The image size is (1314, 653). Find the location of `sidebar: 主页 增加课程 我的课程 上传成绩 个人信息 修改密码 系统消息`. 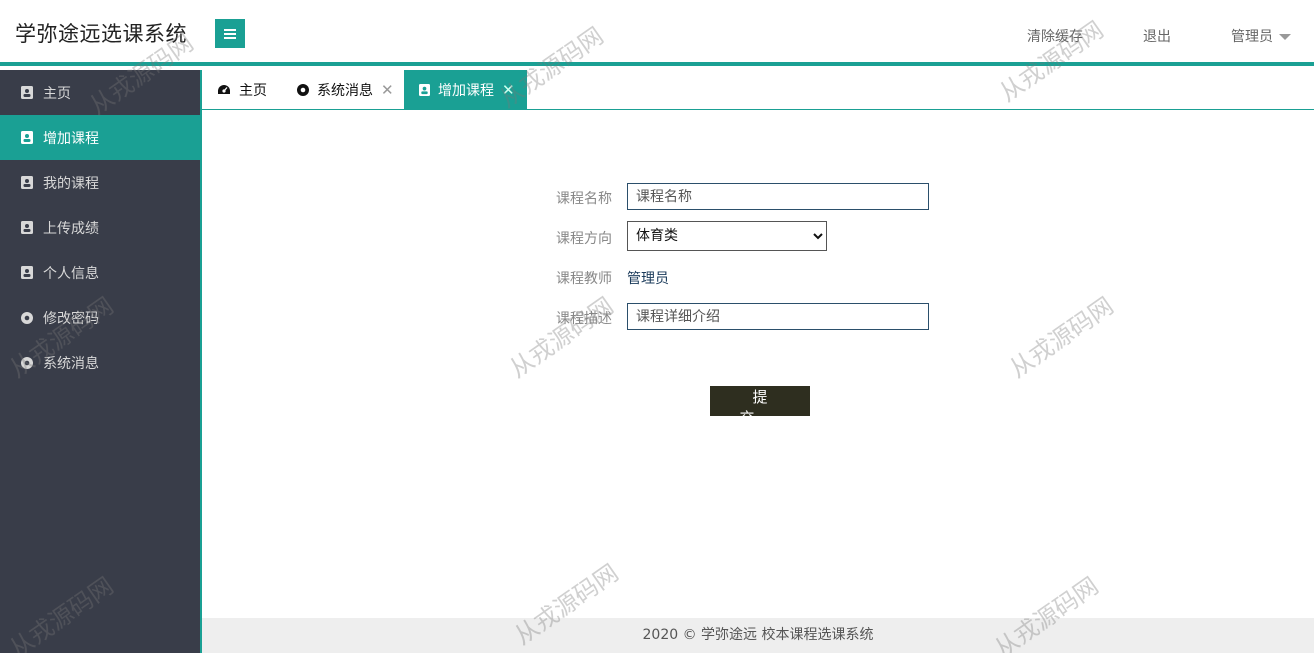

sidebar: 主页 增加课程 我的课程 上传成绩 个人信息 修改密码 系统消息 is located at coordinates (100, 361).